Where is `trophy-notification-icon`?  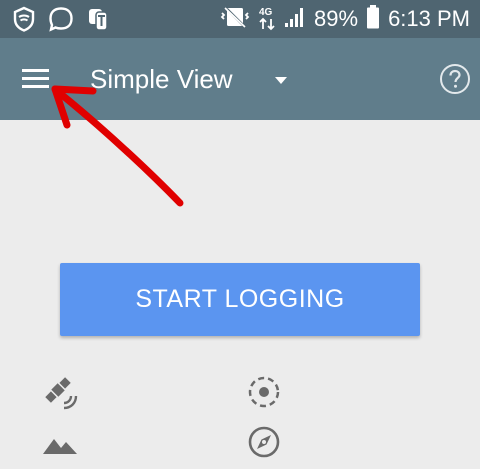 trophy-notification-icon is located at coordinates (98, 21).